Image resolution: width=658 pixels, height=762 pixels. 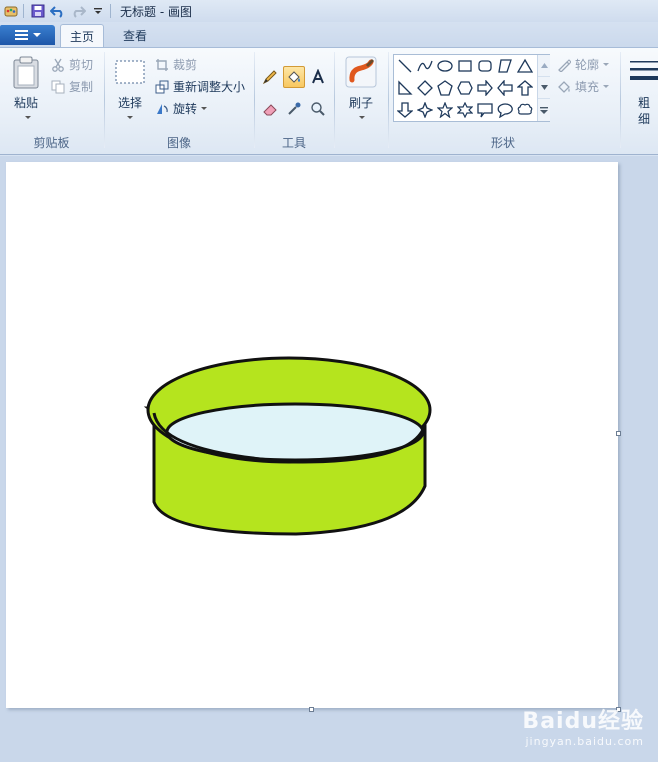 What do you see at coordinates (156, 11) in the screenshot?
I see `window-title: 无标题 - 画图` at bounding box center [156, 11].